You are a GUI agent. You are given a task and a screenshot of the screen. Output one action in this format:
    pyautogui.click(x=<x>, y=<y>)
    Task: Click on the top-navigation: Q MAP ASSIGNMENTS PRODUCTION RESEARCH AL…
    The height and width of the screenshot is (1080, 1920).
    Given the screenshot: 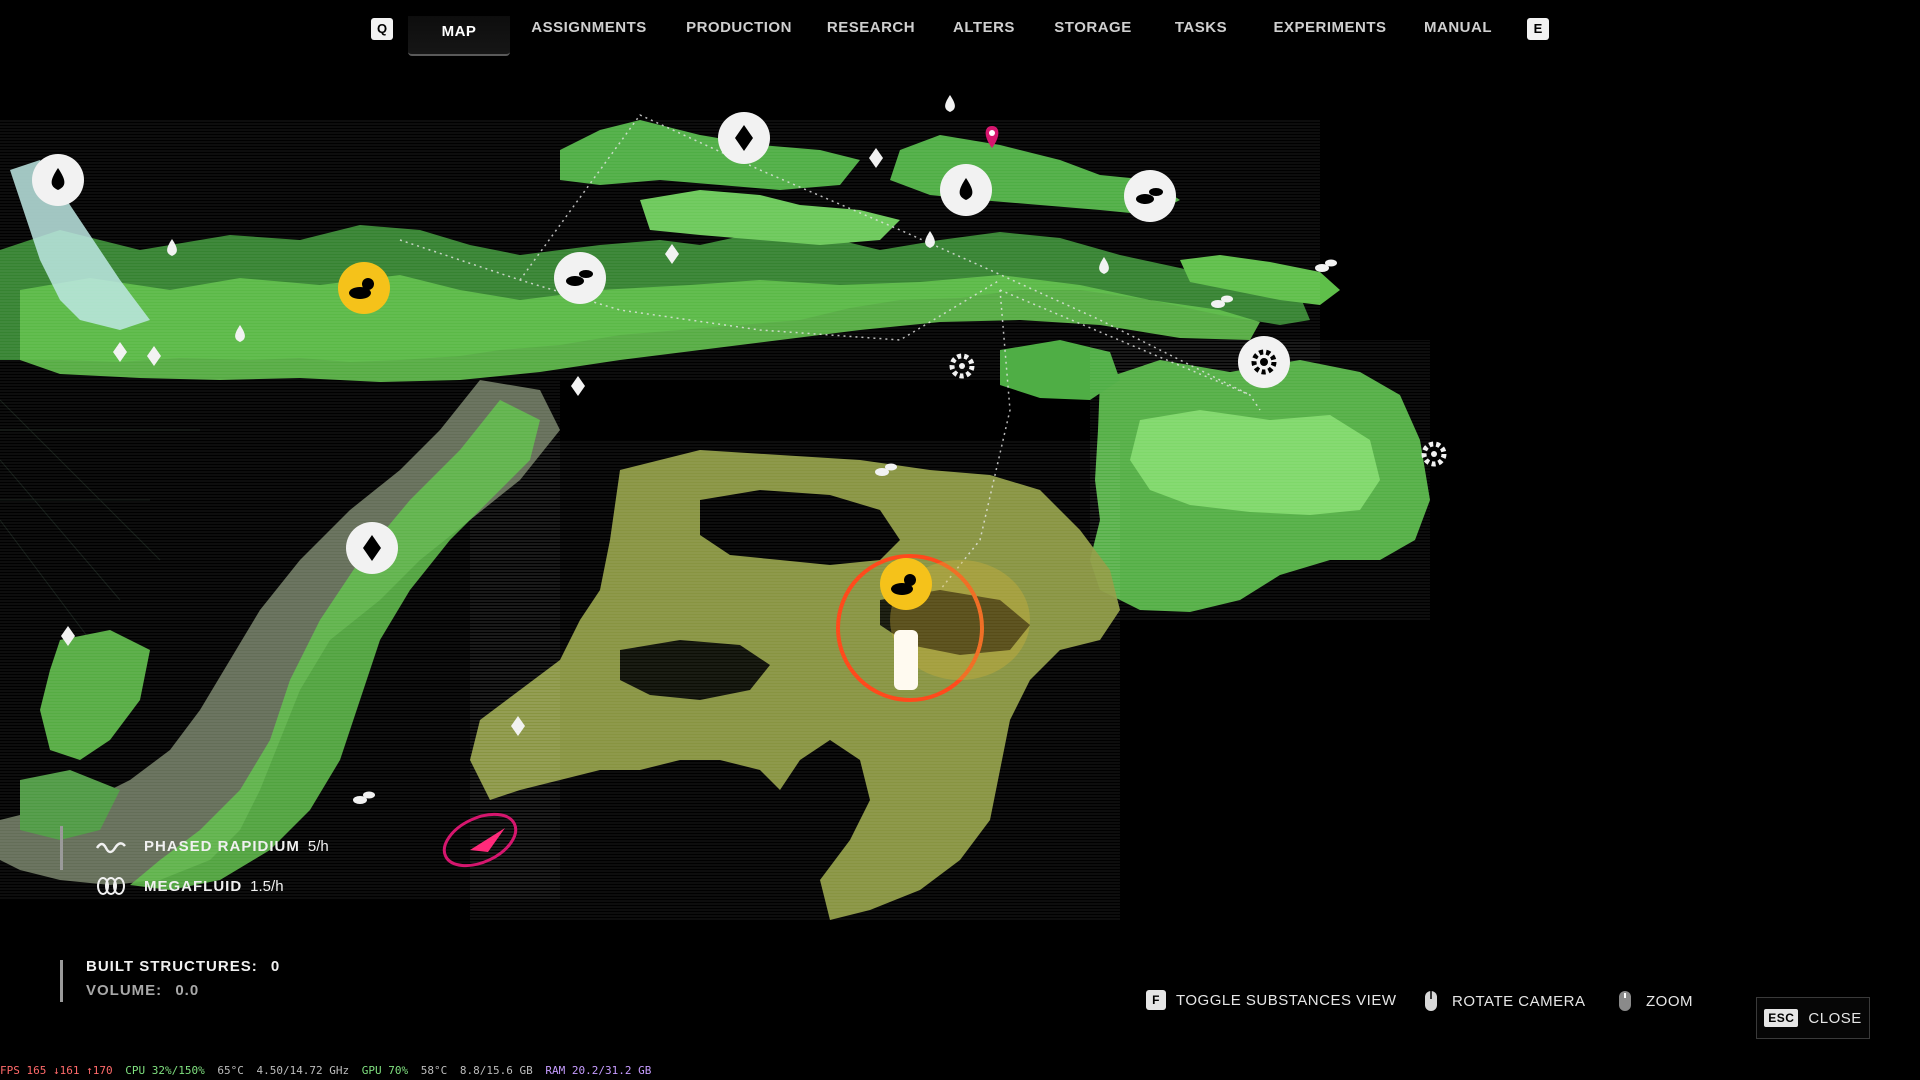 What is the action you would take?
    pyautogui.click(x=960, y=36)
    